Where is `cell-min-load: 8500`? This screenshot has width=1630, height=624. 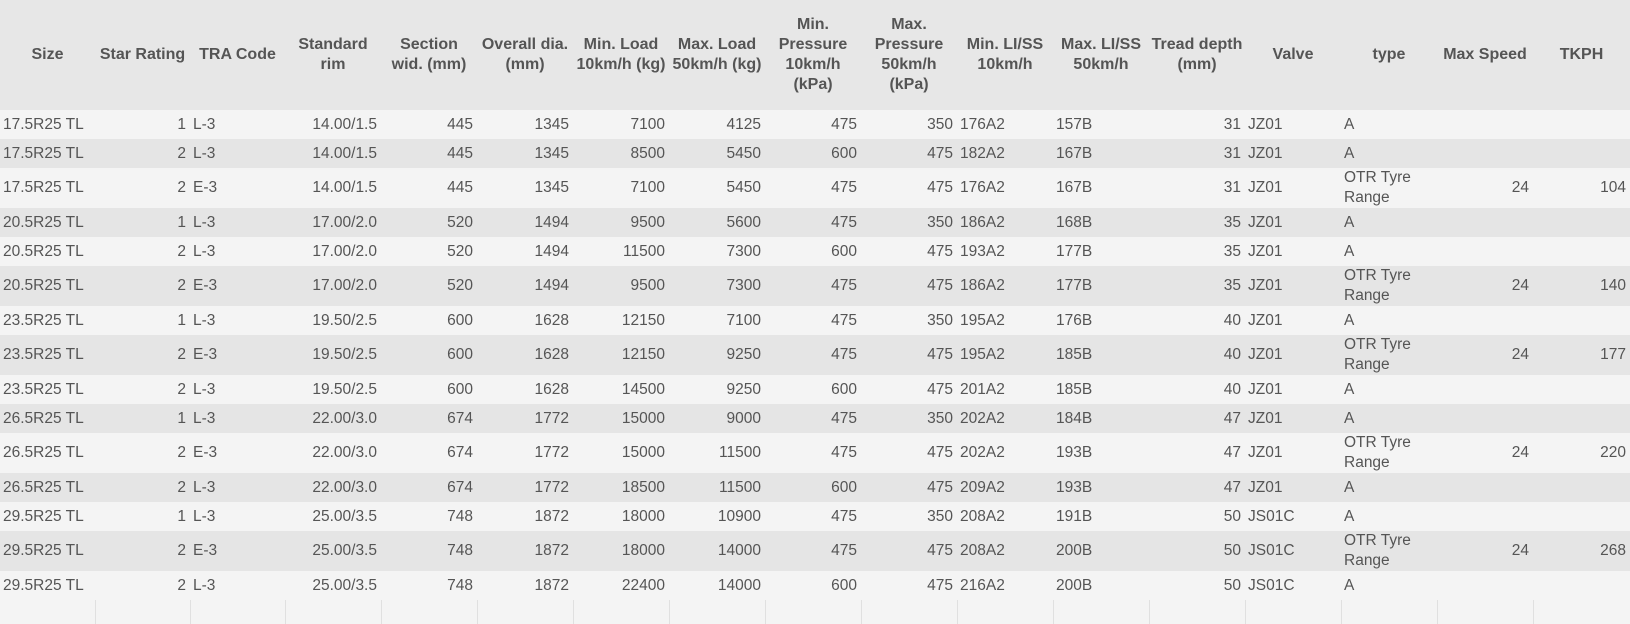
cell-min-load: 8500 is located at coordinates (647, 153).